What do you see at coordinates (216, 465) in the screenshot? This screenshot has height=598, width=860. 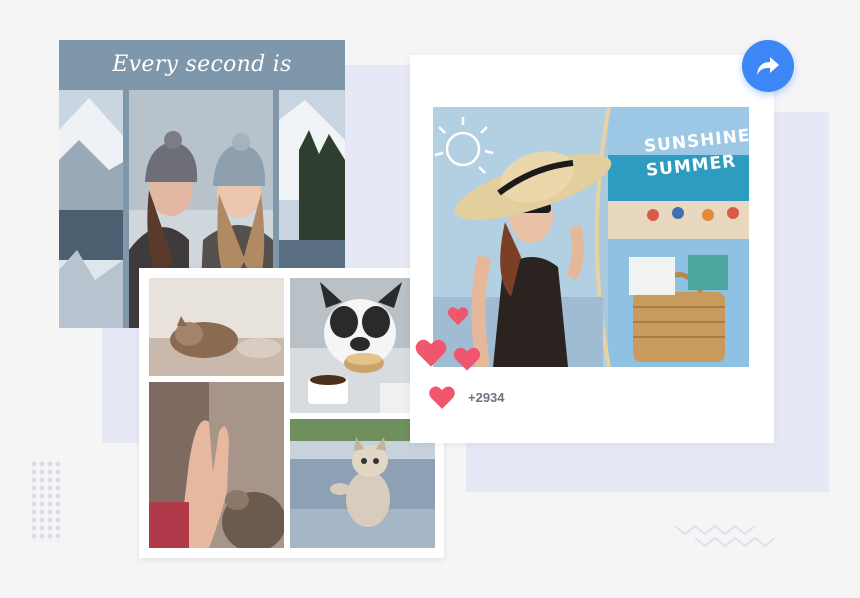 I see `hand-and-cat-paw-photo` at bounding box center [216, 465].